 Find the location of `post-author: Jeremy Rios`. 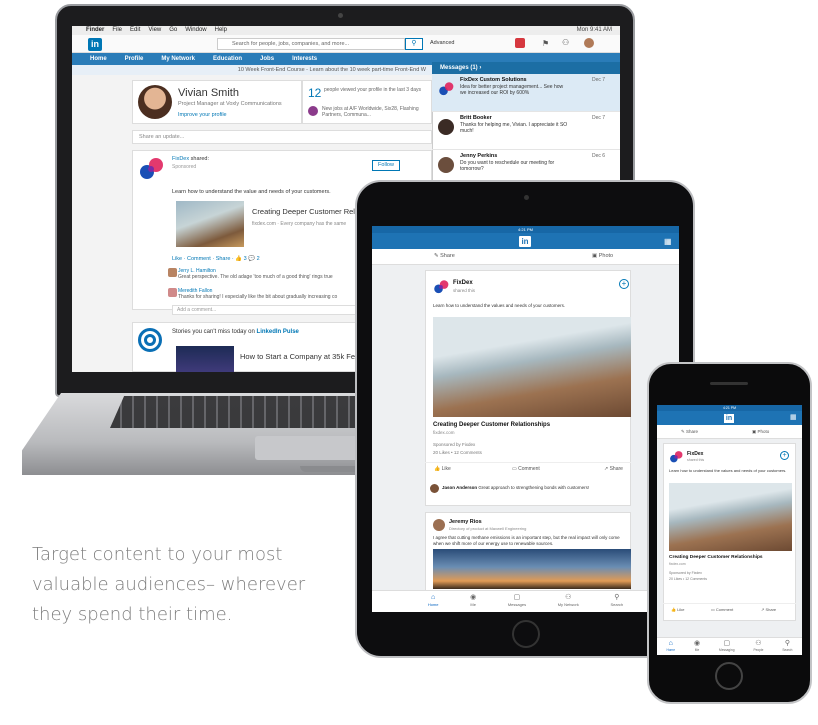

post-author: Jeremy Rios is located at coordinates (465, 522).